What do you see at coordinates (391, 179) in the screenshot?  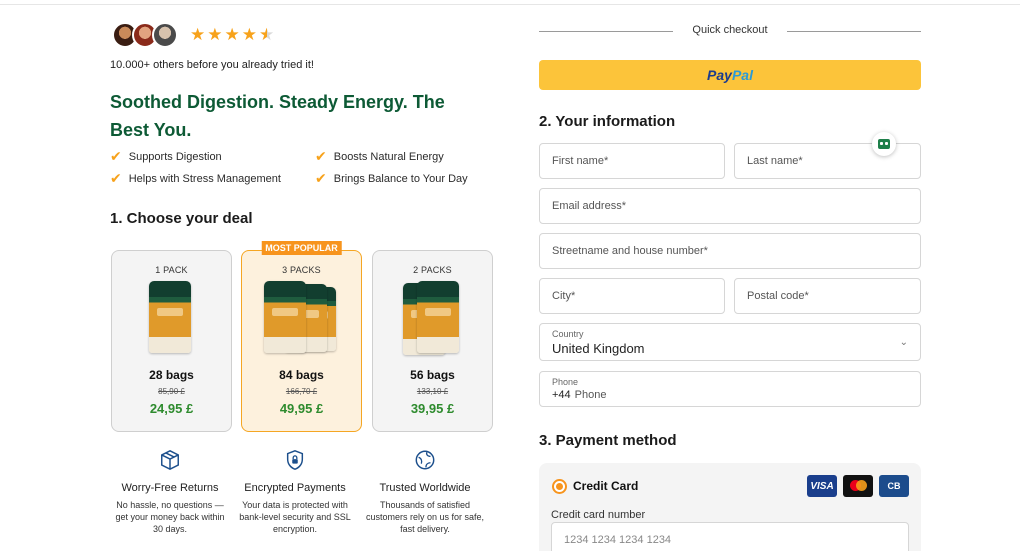 I see `benefit-item: ✔ Brings Balance to Your Day` at bounding box center [391, 179].